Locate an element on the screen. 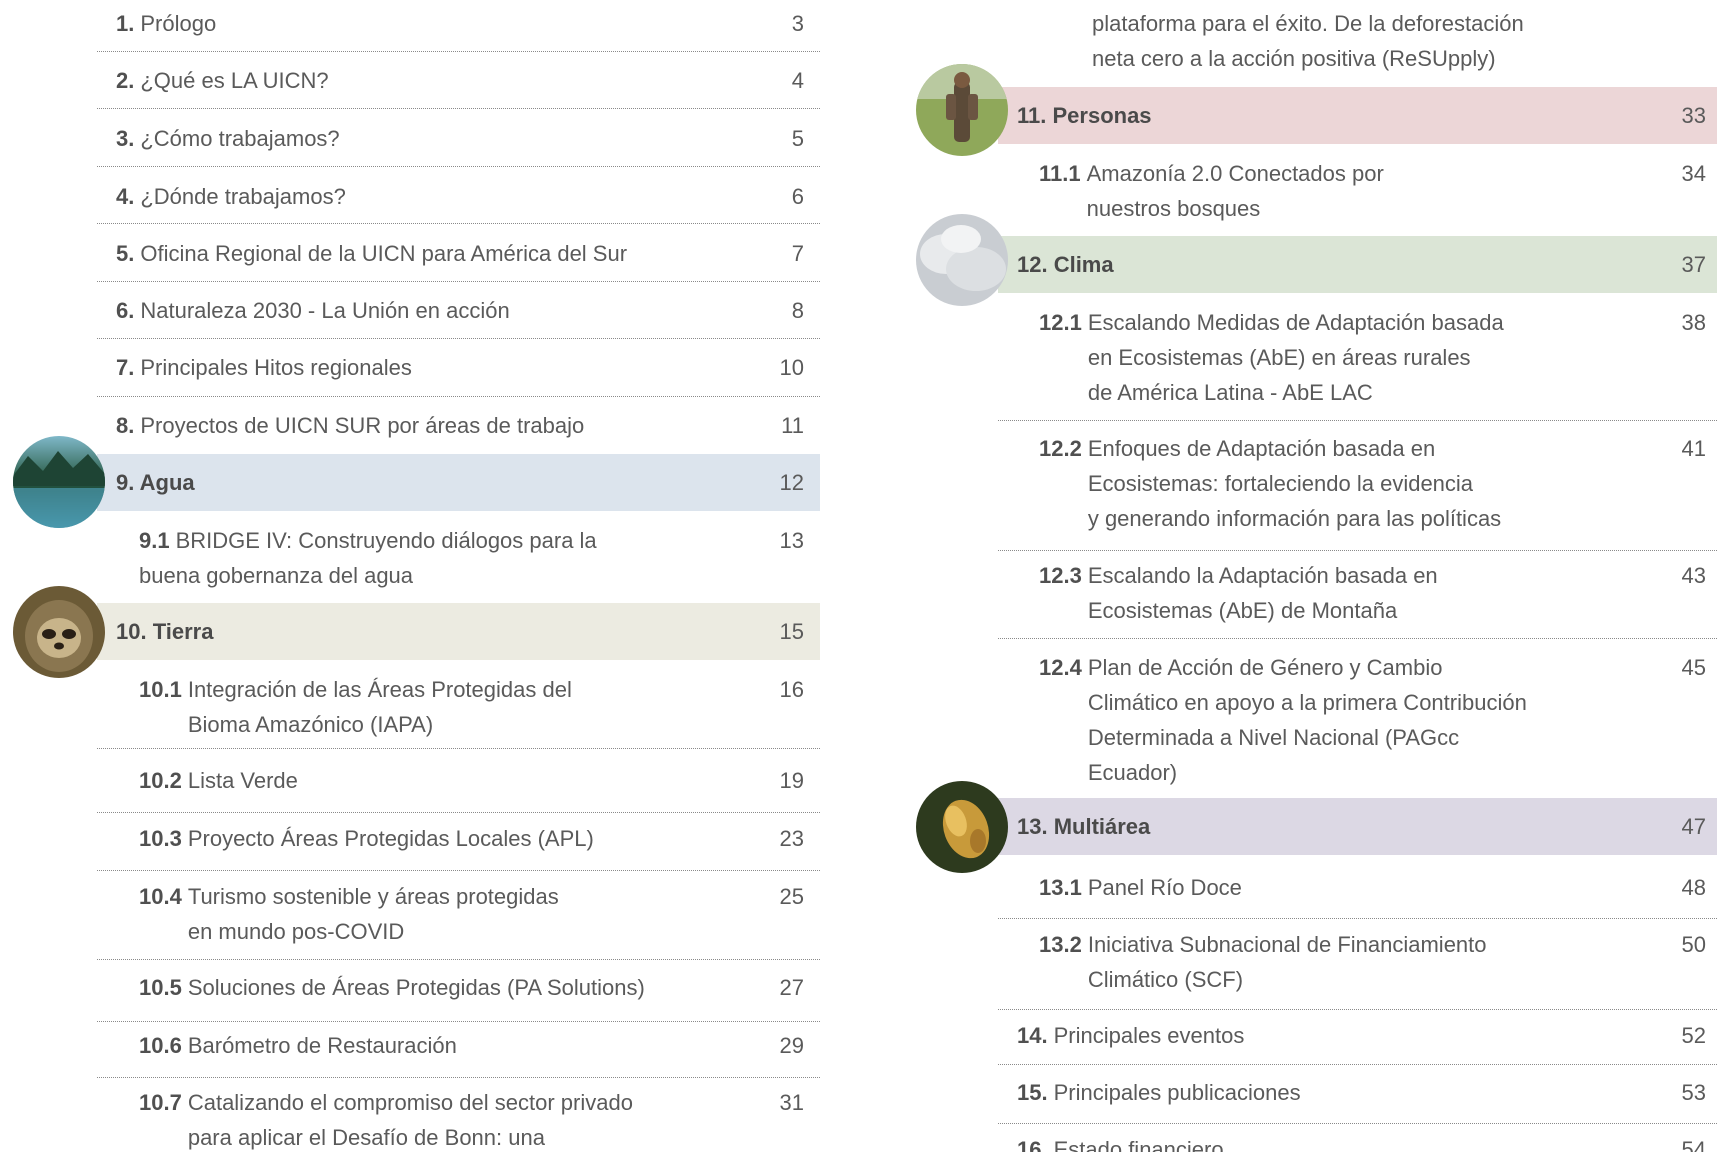 This screenshot has width=1717, height=1152. entry-number: 16. is located at coordinates (1032, 1144).